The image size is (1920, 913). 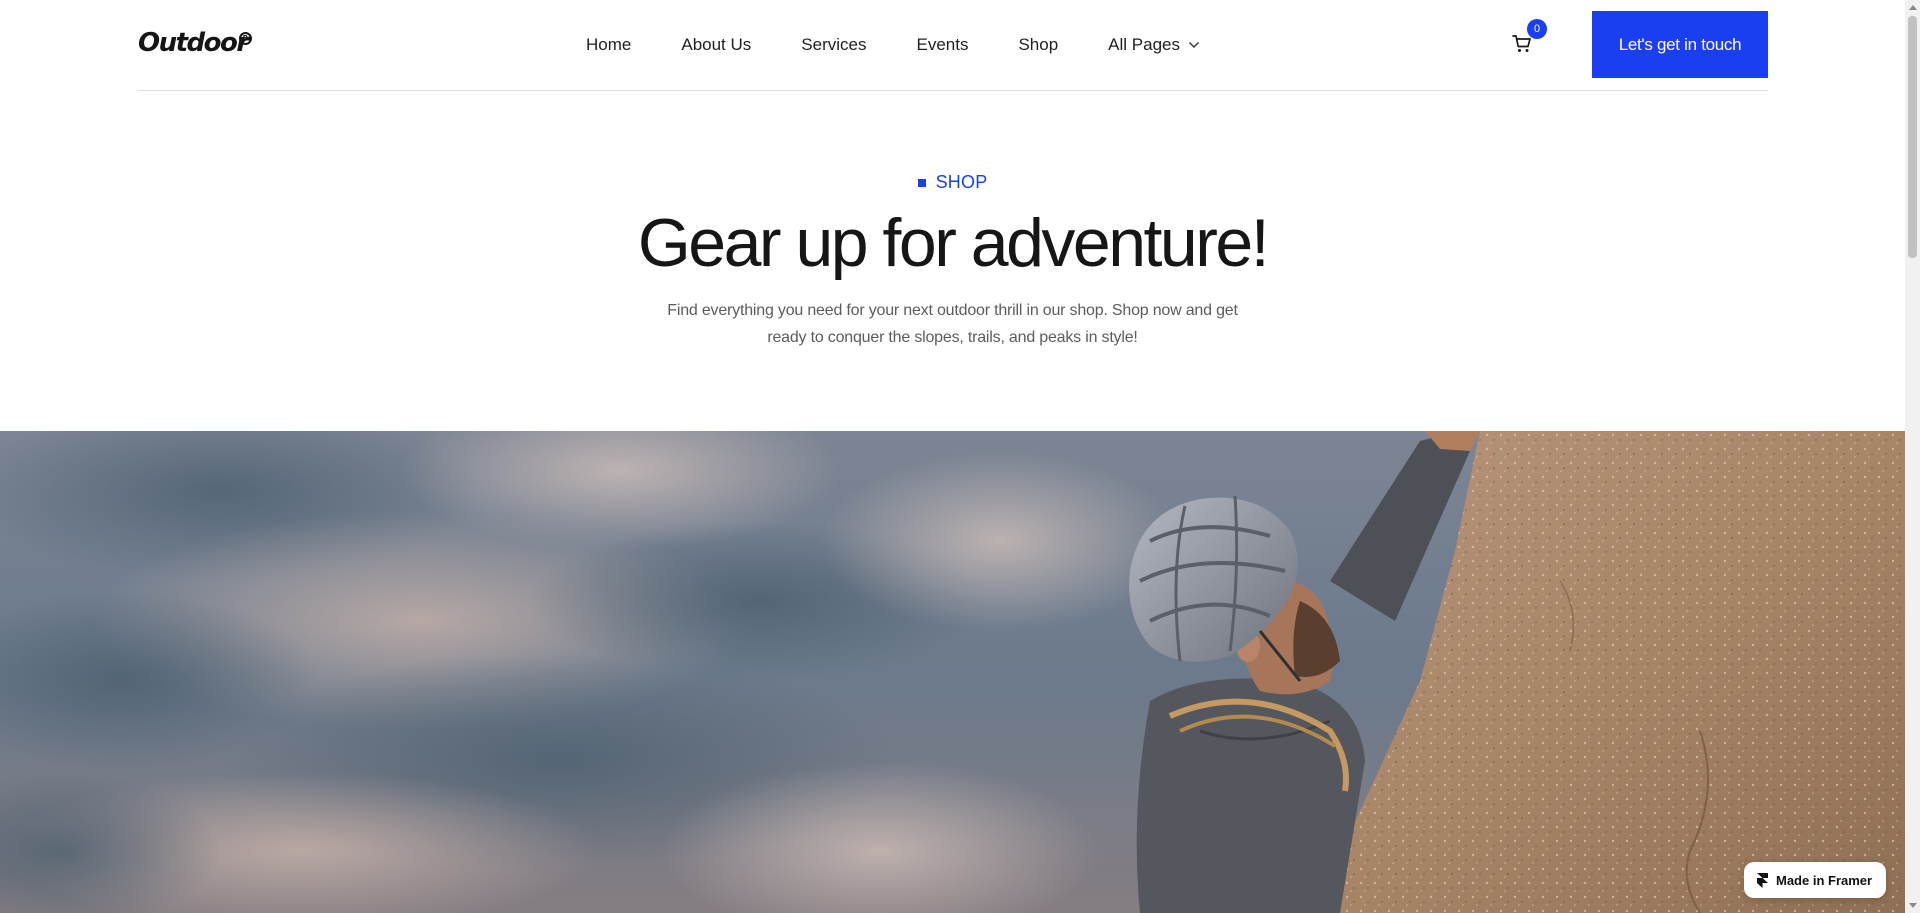 I want to click on nav-item-events: Events, so click(x=942, y=45).